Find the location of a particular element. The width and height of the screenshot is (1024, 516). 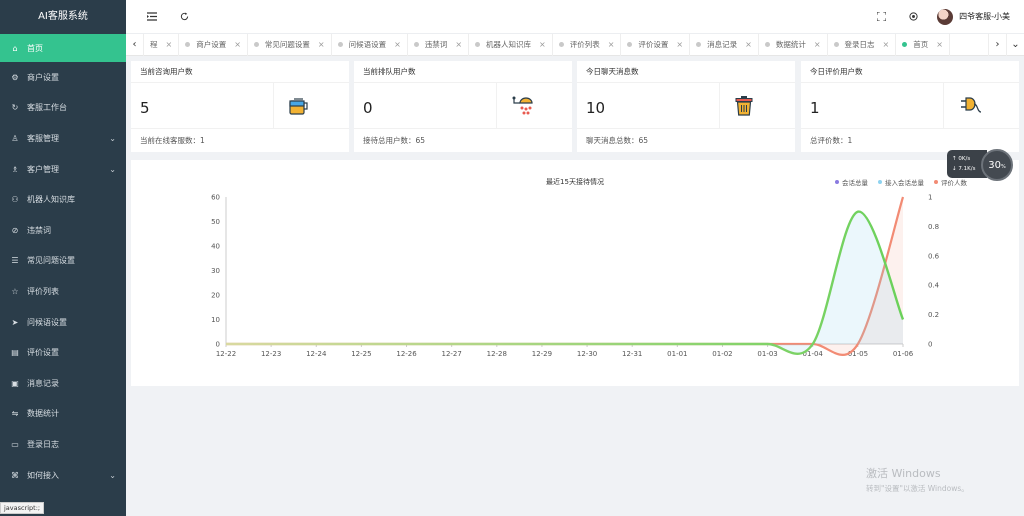

tab-scroll-right-icon: › is located at coordinates (997, 44).